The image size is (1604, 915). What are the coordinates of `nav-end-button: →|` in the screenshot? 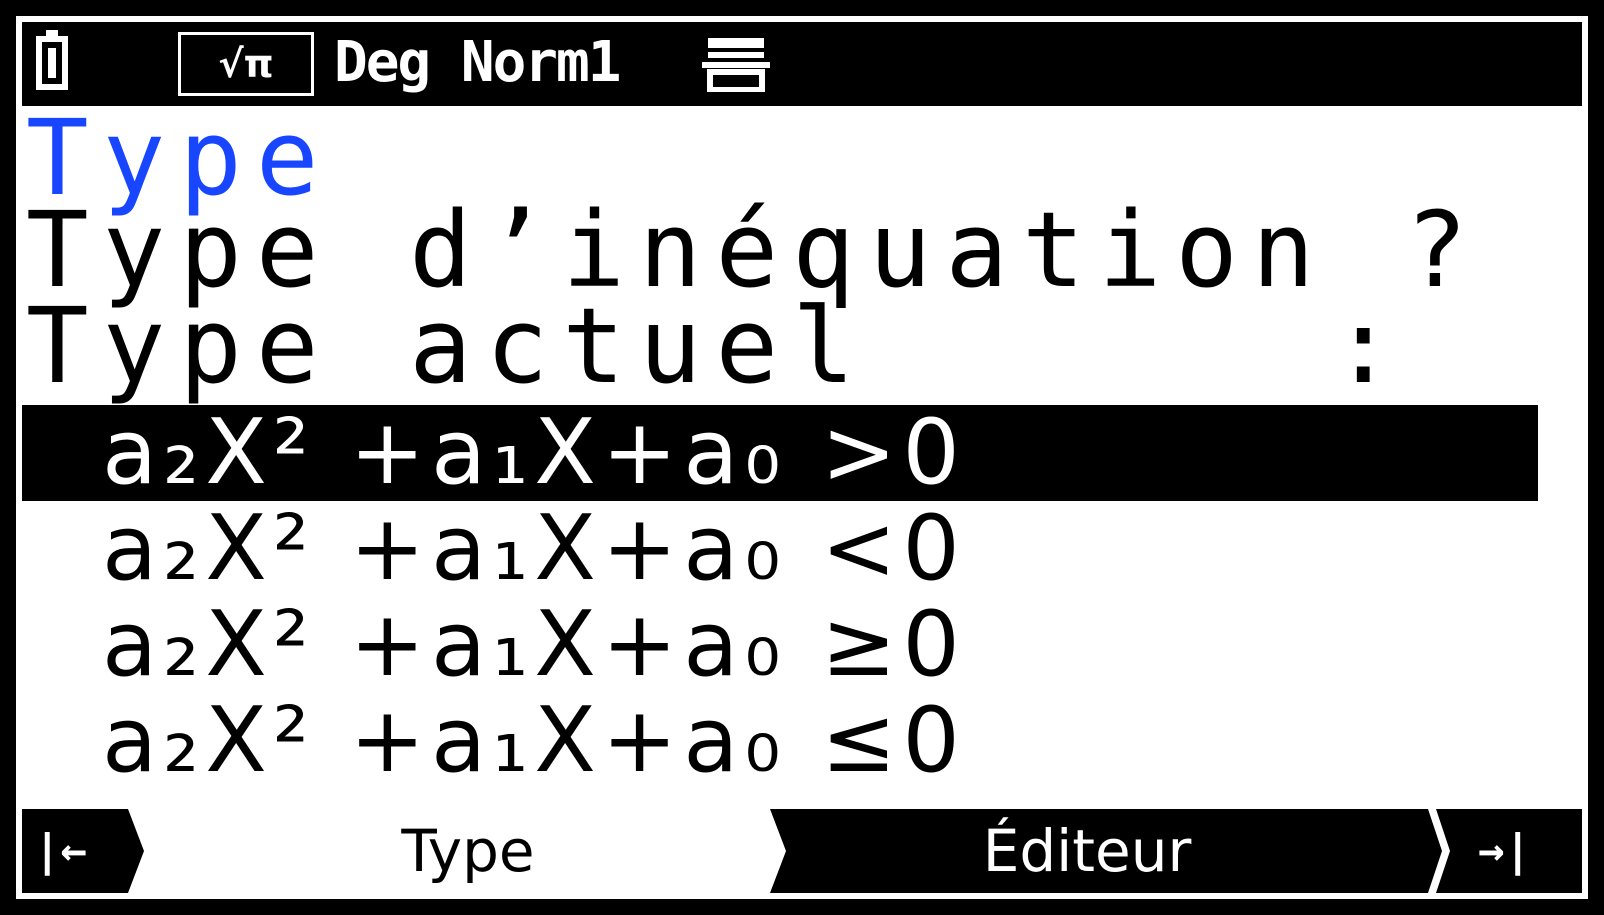 It's located at (1504, 851).